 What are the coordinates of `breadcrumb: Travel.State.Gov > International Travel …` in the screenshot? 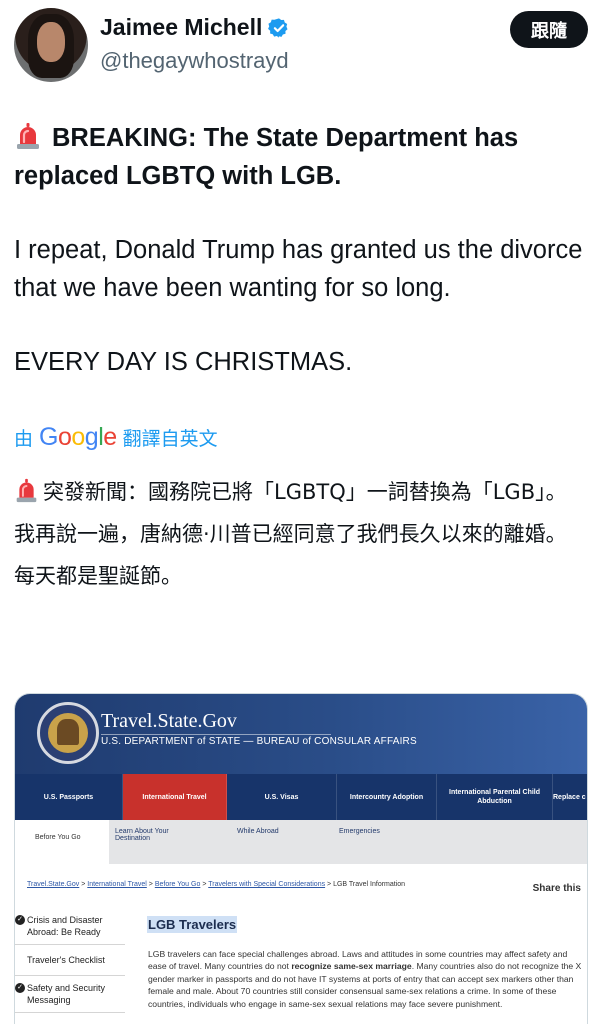 It's located at (216, 884).